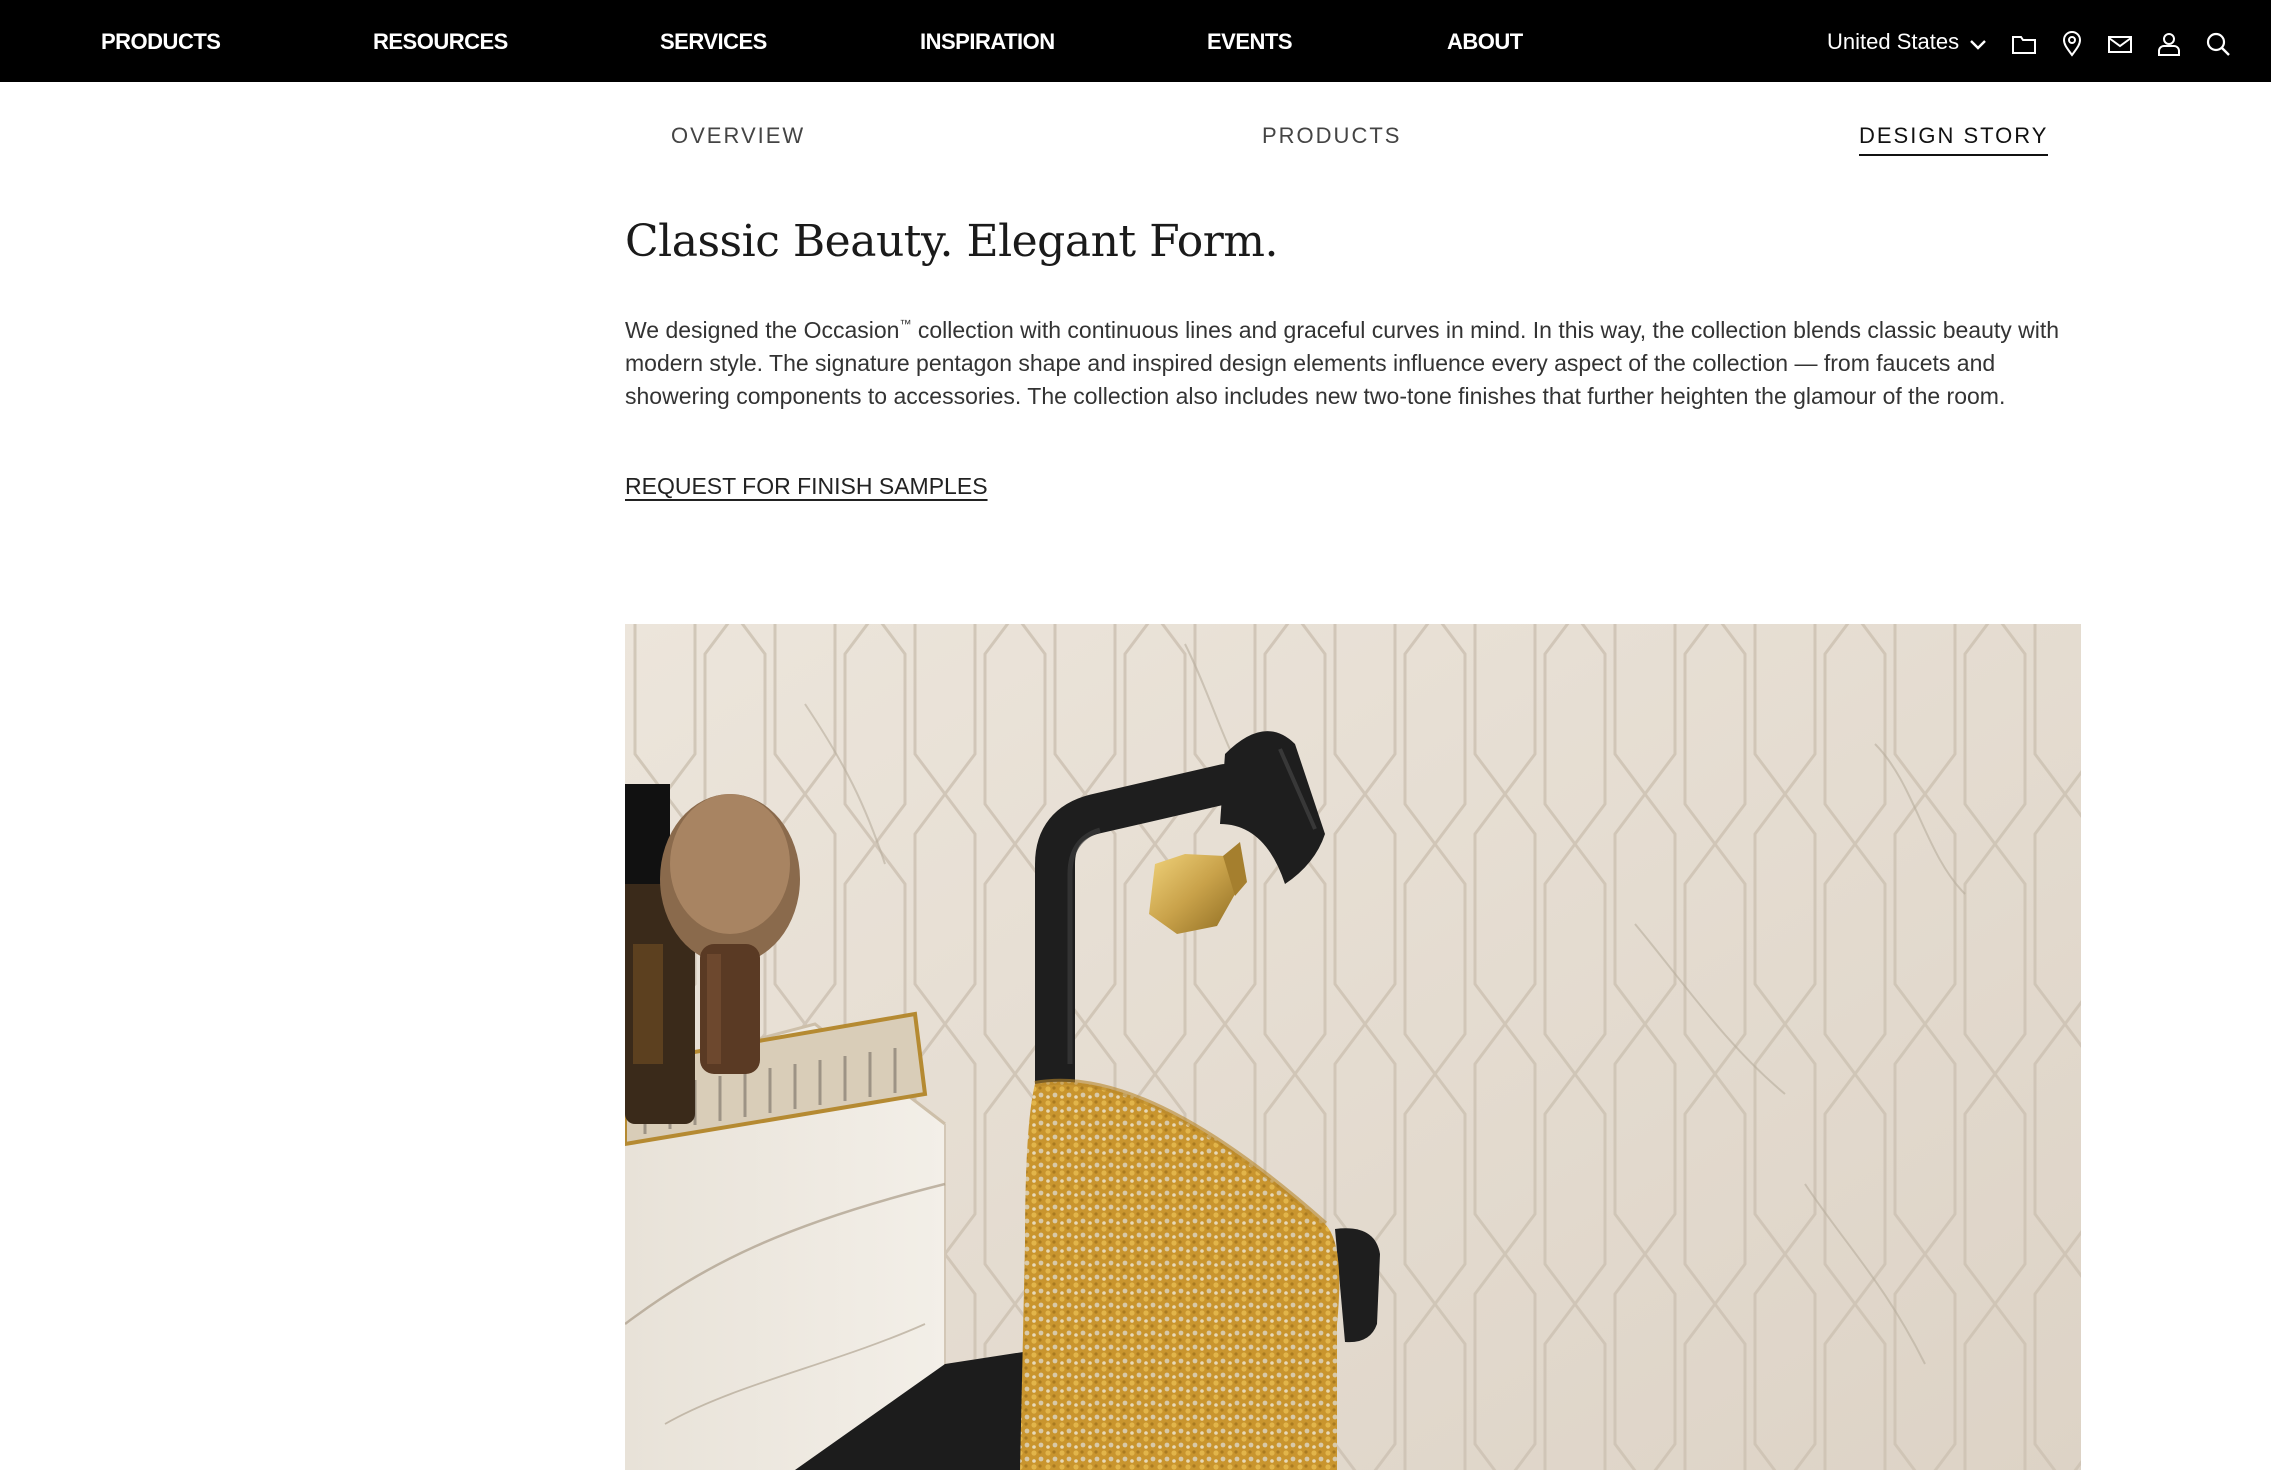 The height and width of the screenshot is (1484, 2271). I want to click on region-label: United States, so click(1893, 41).